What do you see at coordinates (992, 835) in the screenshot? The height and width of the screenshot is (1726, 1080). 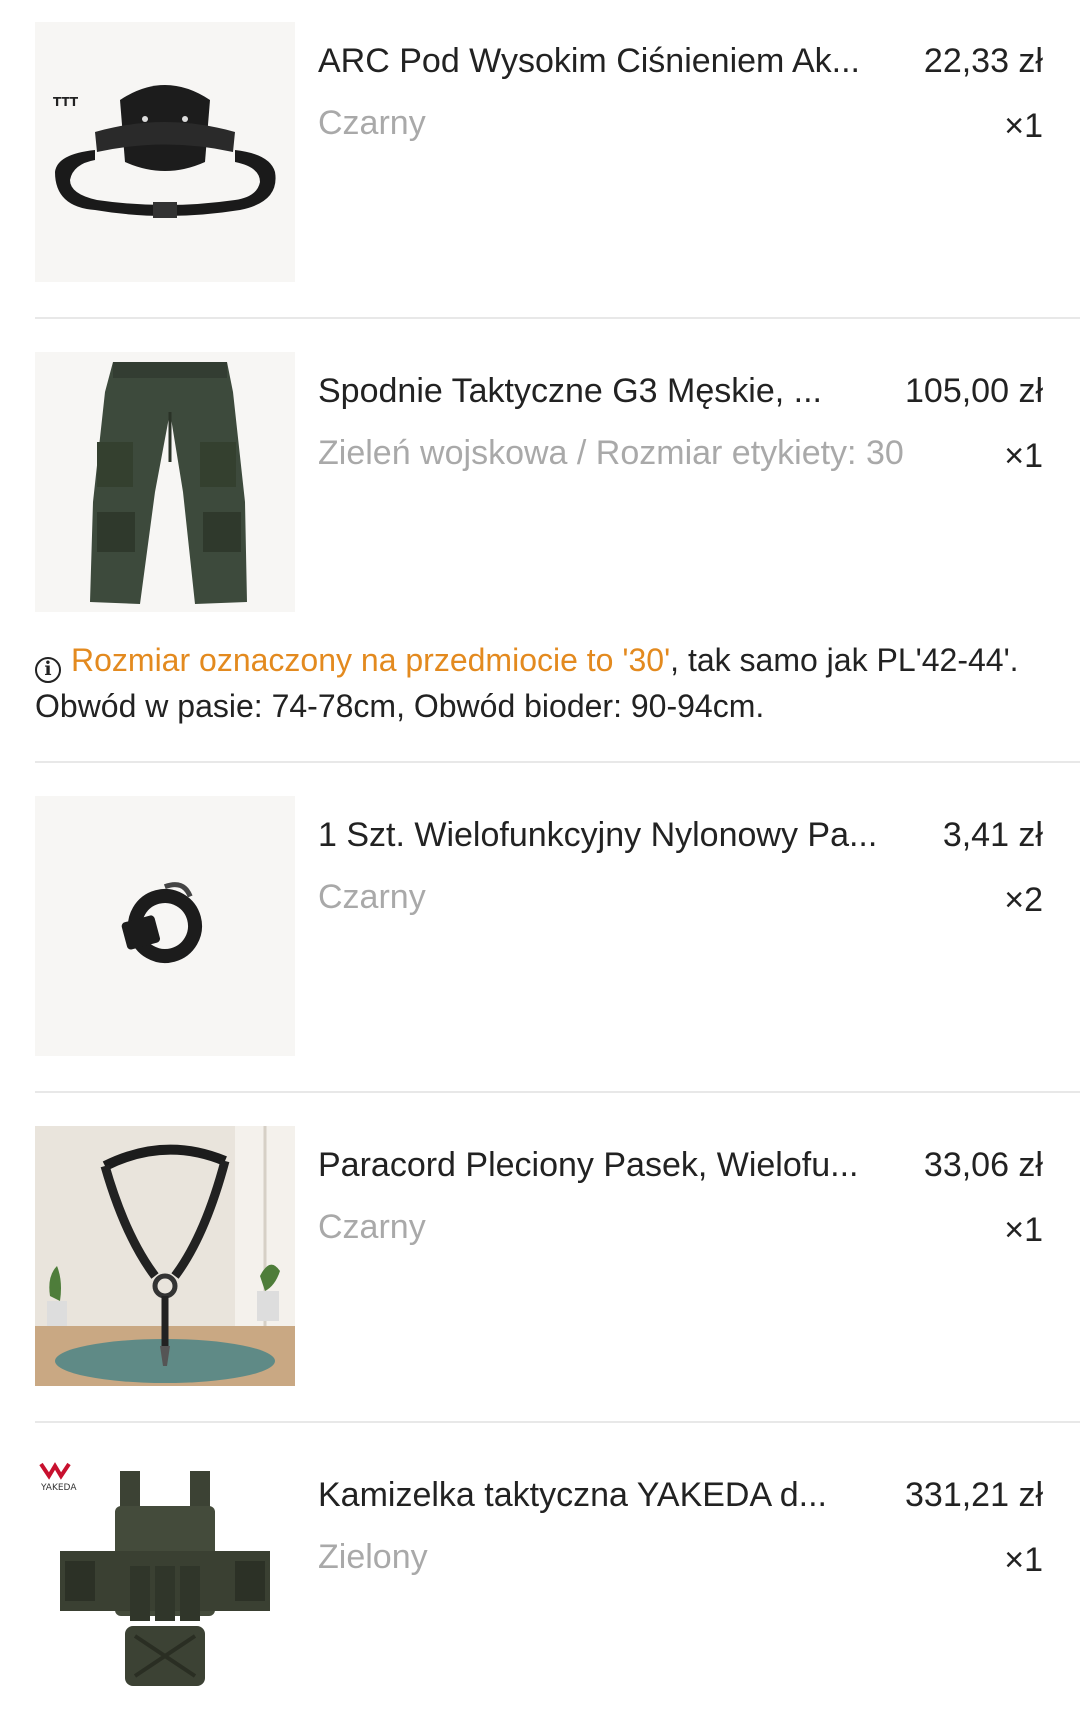 I see `product-price: 3,41 zł` at bounding box center [992, 835].